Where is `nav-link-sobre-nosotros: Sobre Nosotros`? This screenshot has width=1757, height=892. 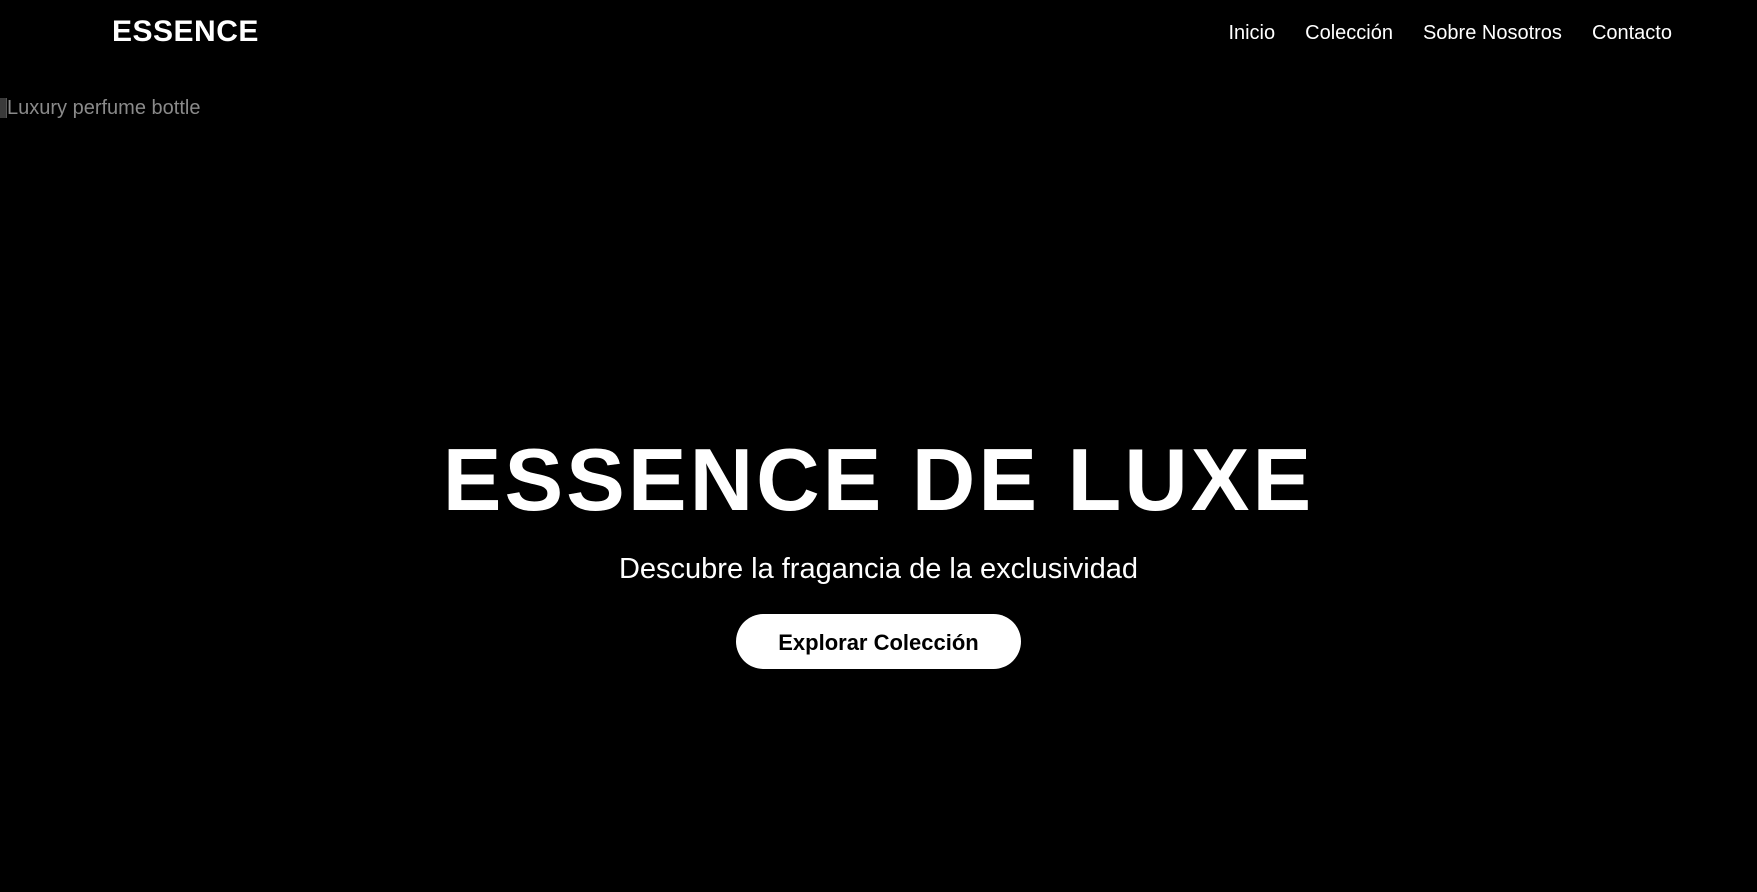
nav-link-sobre-nosotros: Sobre Nosotros is located at coordinates (1492, 33).